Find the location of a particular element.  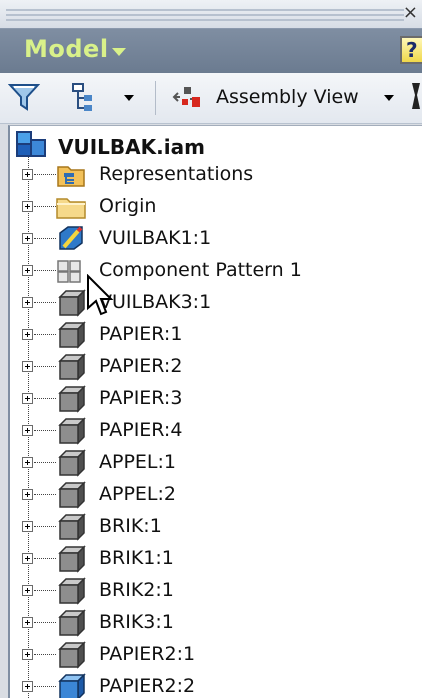

tree-item-papier-4: PAPIER:4 is located at coordinates (216, 431).